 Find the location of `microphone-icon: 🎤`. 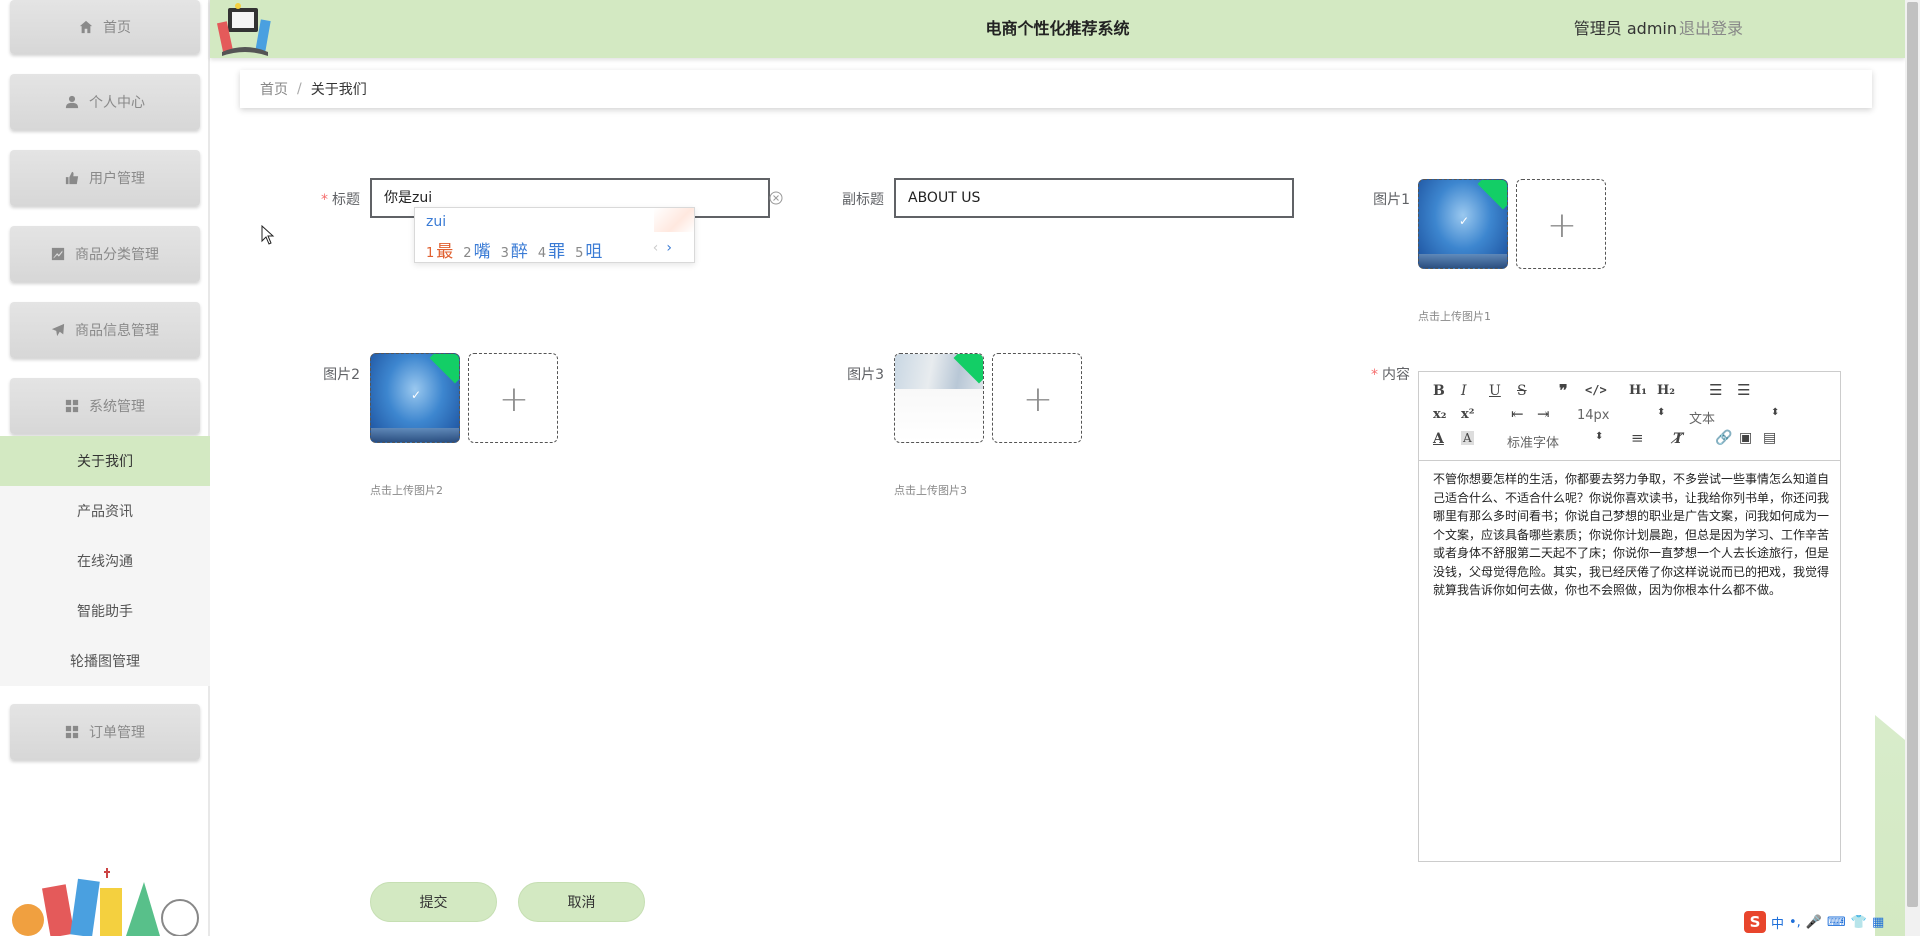

microphone-icon: 🎤 is located at coordinates (1814, 922).